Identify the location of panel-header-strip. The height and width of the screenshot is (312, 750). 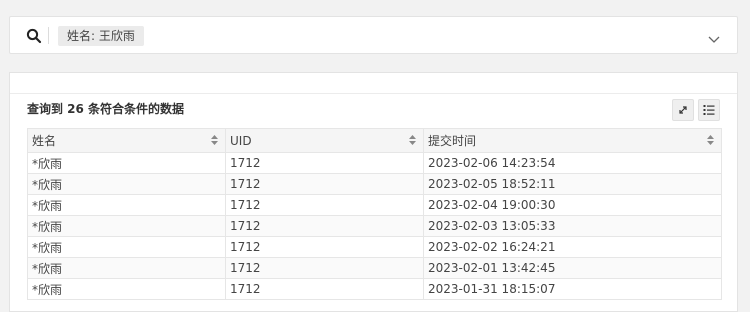
(373, 83).